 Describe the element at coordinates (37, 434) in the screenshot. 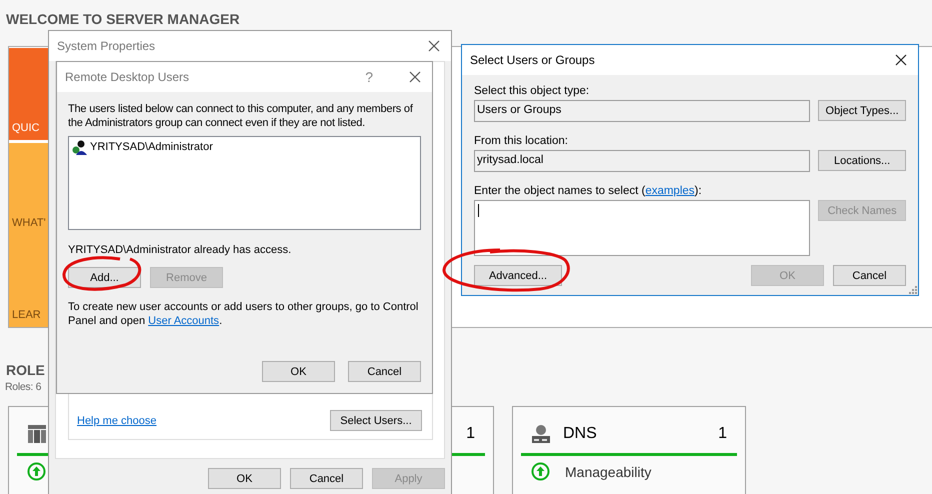

I see `server-stack-icon` at that location.